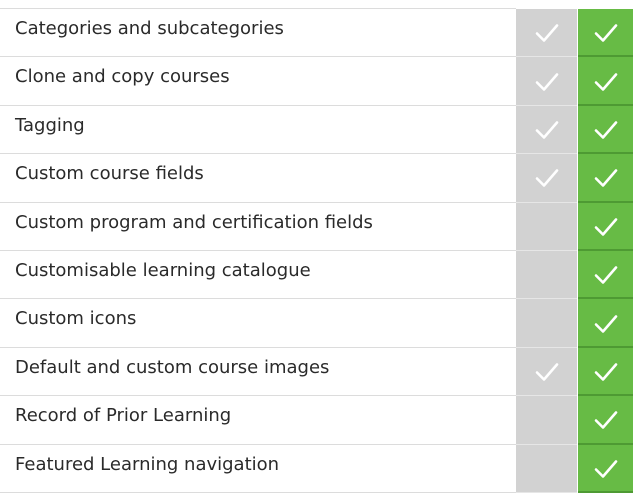 Image resolution: width=633 pixels, height=493 pixels. I want to click on table-row: Tagging, so click(316, 130).